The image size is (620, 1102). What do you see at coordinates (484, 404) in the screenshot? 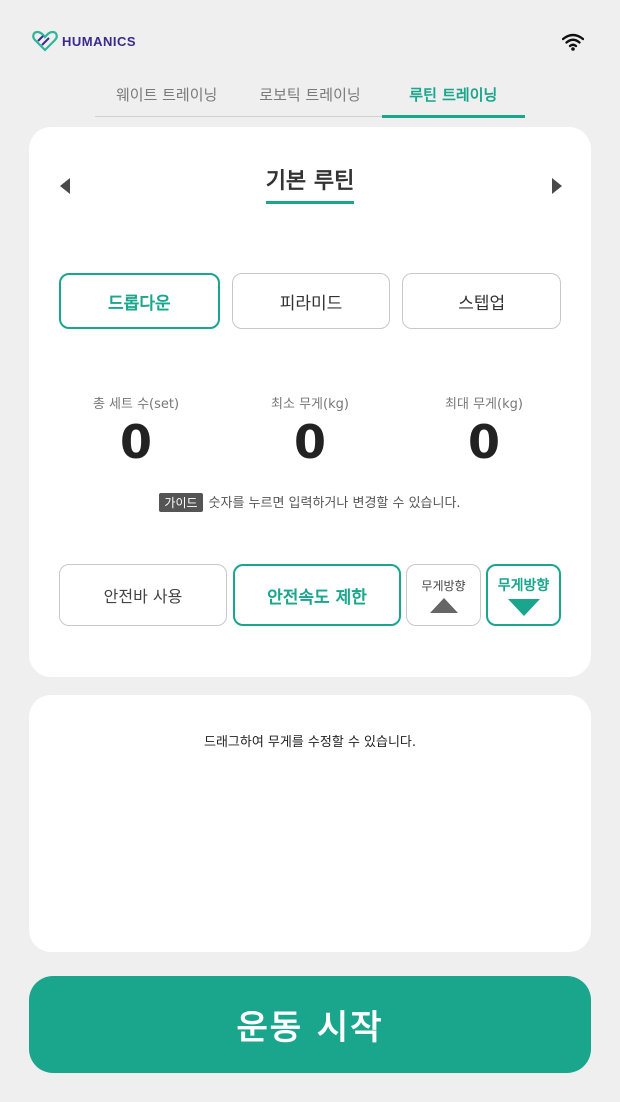
I see `stat-label: 최대 무게(kg)` at bounding box center [484, 404].